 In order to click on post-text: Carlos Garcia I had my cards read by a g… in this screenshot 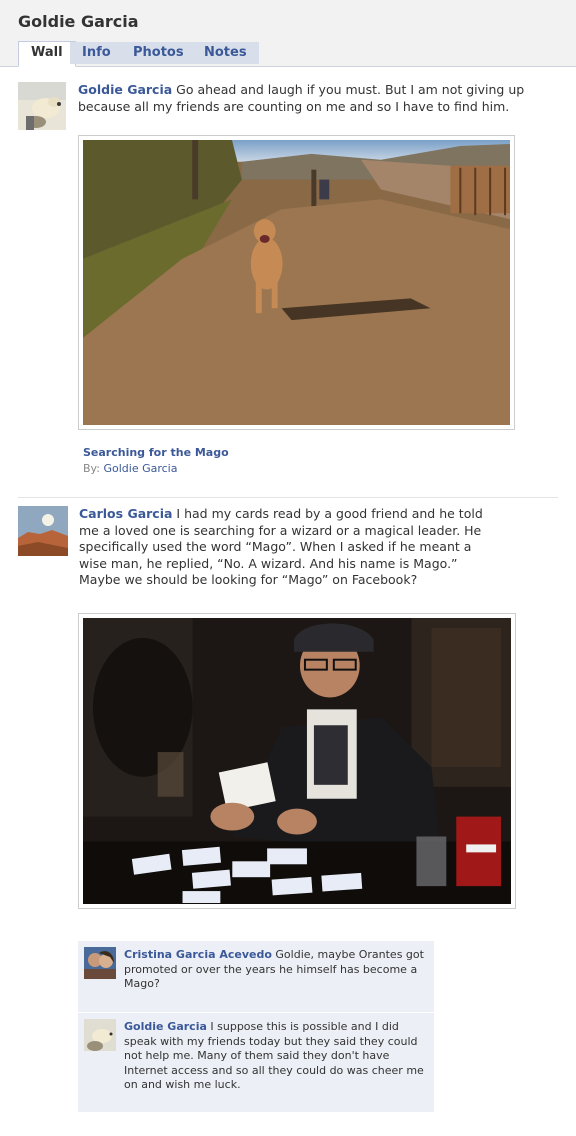, I will do `click(285, 547)`.